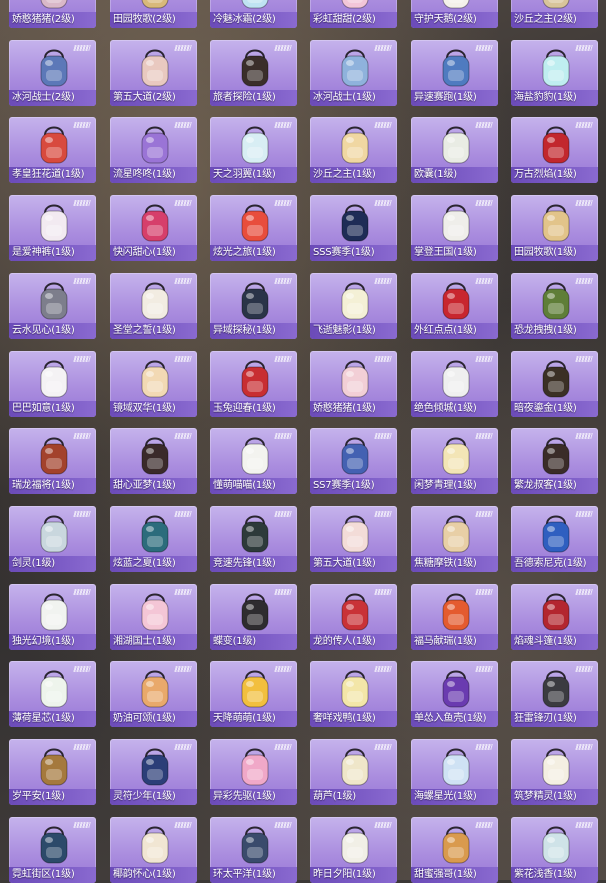  Describe the element at coordinates (454, 150) in the screenshot. I see `backpack-card: 欧囊(1级)` at that location.